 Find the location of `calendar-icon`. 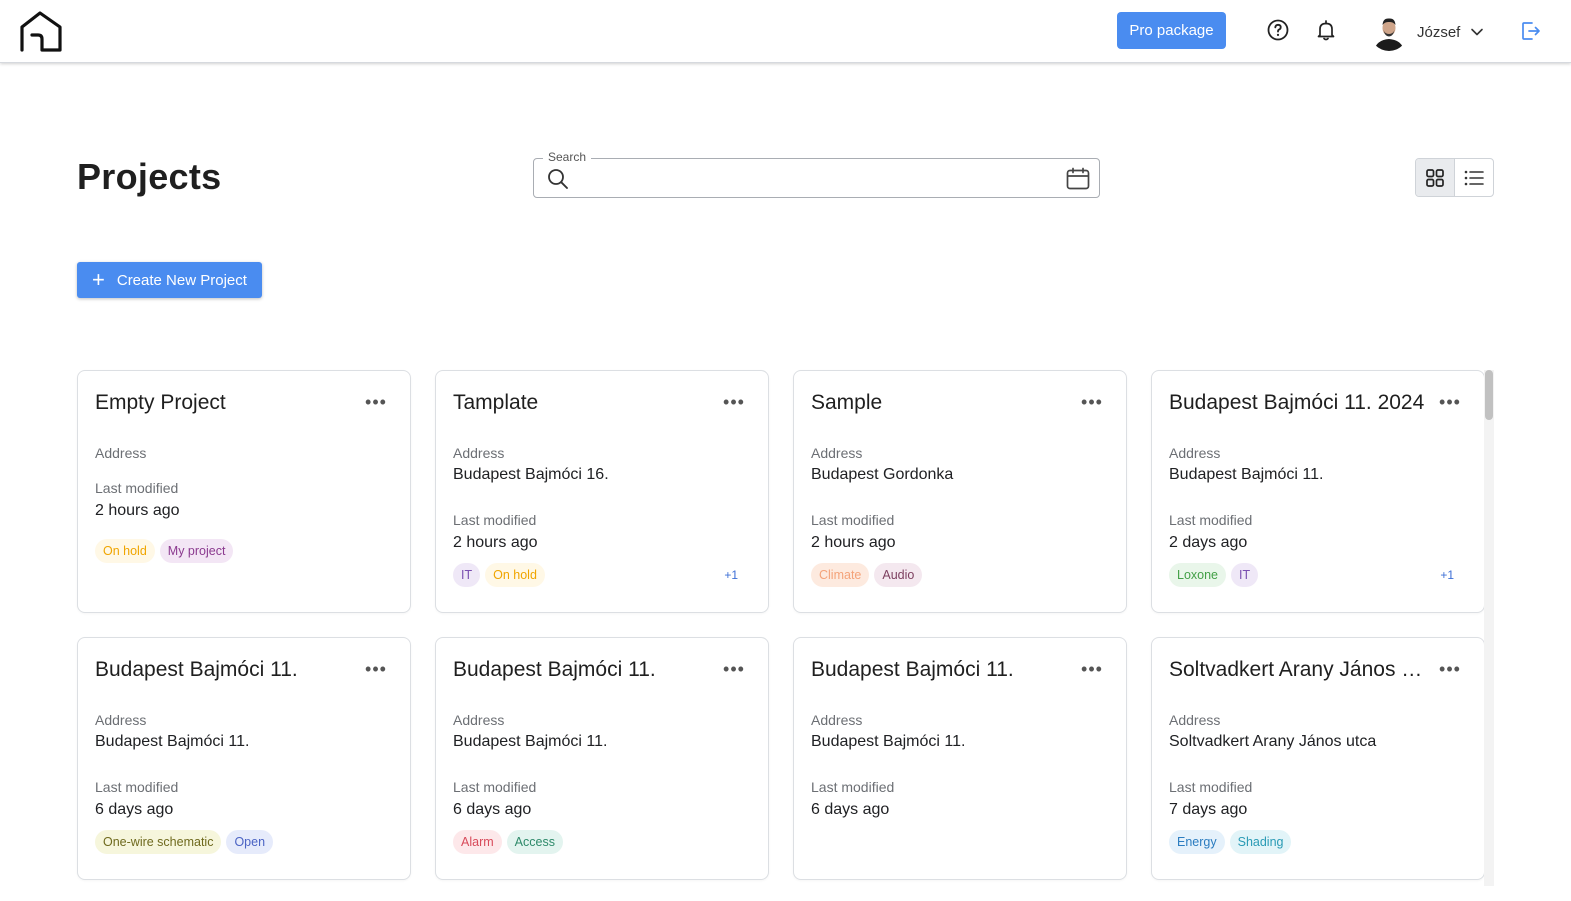

calendar-icon is located at coordinates (1078, 179).